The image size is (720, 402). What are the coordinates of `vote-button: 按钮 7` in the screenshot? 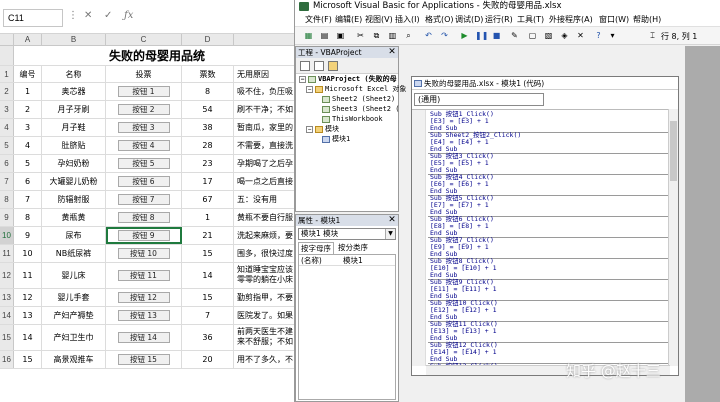 It's located at (143, 199).